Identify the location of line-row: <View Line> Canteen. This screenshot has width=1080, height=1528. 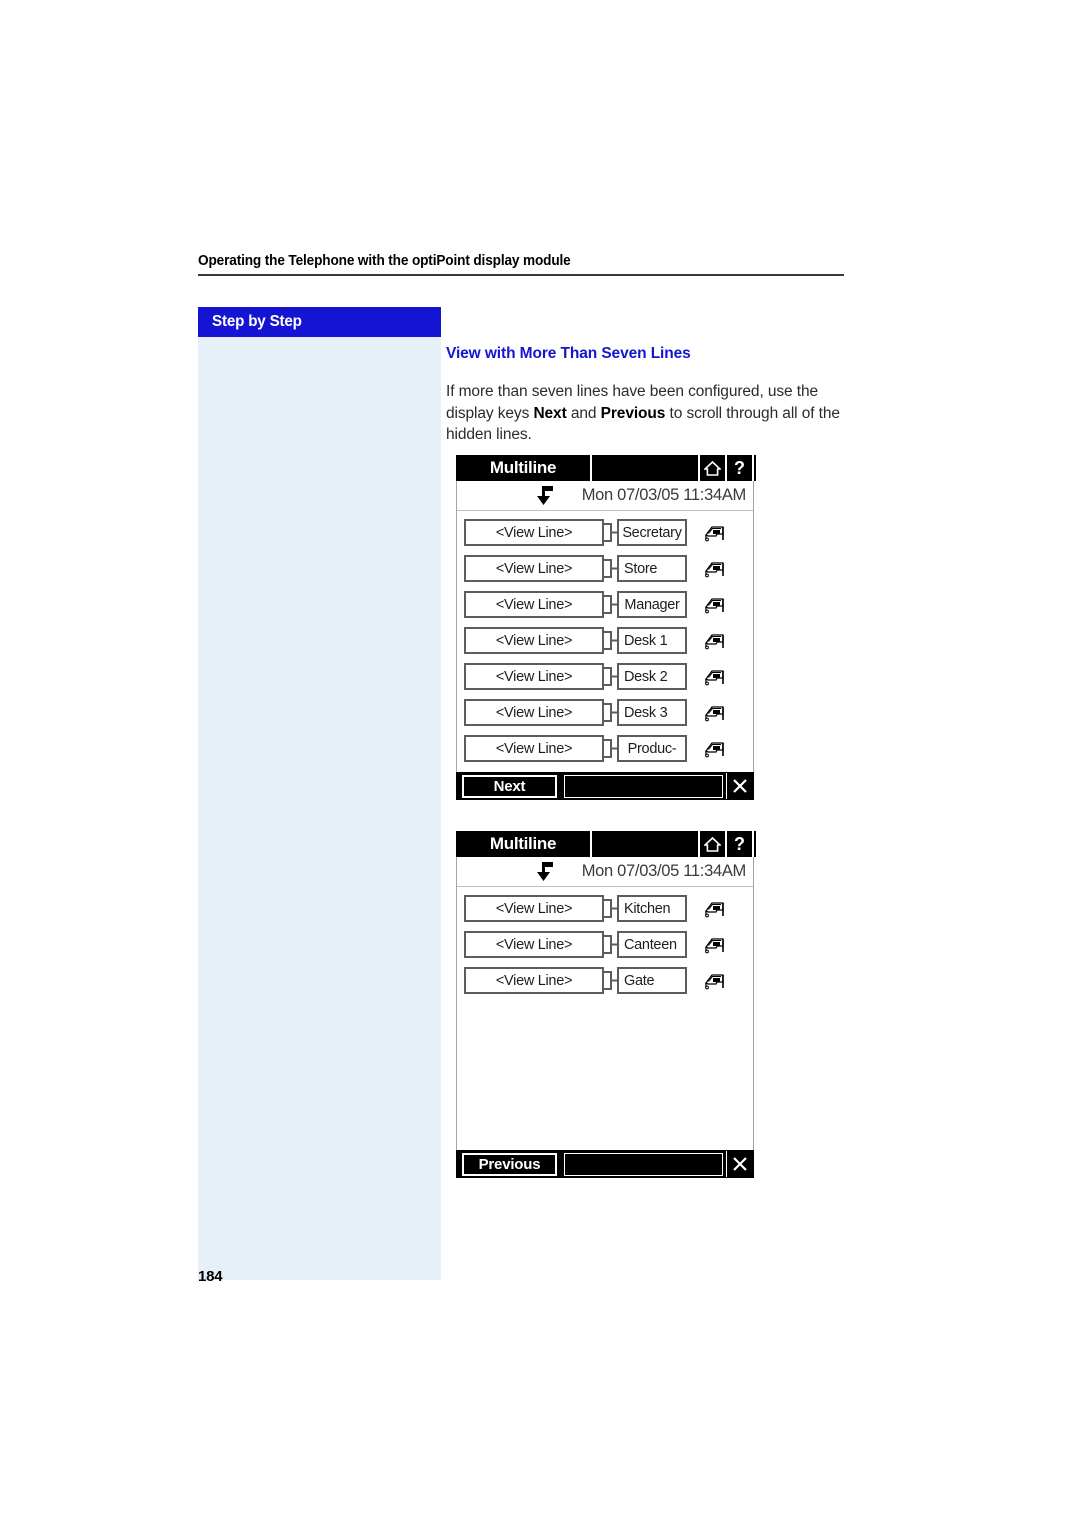
(605, 946).